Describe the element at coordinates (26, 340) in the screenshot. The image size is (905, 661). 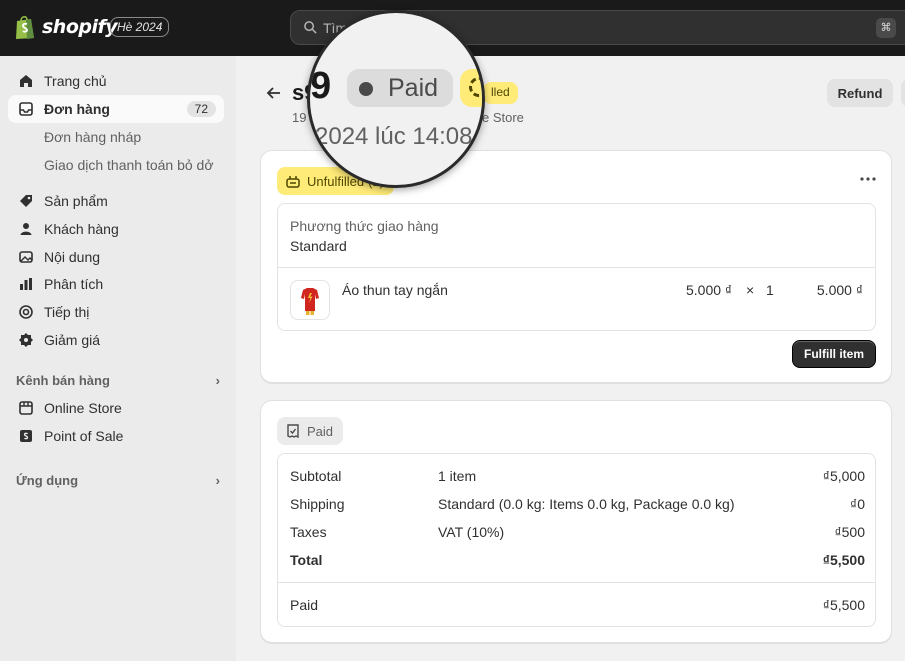
I see `discount-icon` at that location.